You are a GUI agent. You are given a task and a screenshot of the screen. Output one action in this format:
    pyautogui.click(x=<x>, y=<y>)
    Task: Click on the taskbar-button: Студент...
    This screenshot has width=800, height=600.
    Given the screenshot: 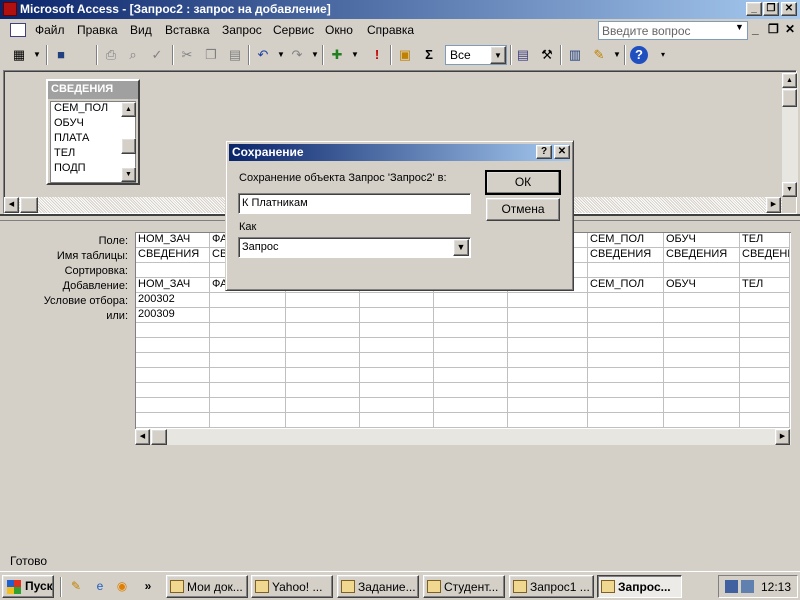 What is the action you would take?
    pyautogui.click(x=464, y=586)
    